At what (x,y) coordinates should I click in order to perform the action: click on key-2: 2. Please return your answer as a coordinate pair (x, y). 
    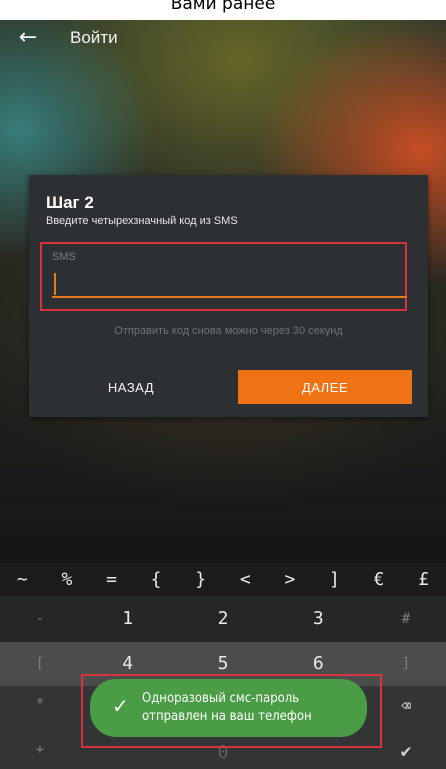
    Looking at the image, I should click on (222, 619).